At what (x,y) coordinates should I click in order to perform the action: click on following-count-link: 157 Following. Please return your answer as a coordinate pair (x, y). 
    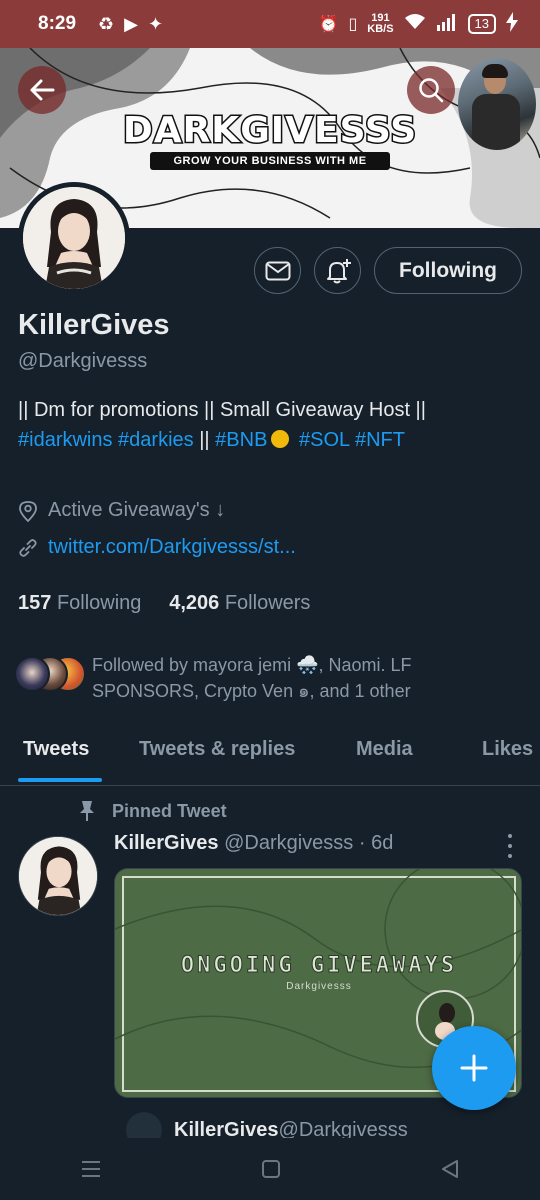
    Looking at the image, I should click on (79, 603).